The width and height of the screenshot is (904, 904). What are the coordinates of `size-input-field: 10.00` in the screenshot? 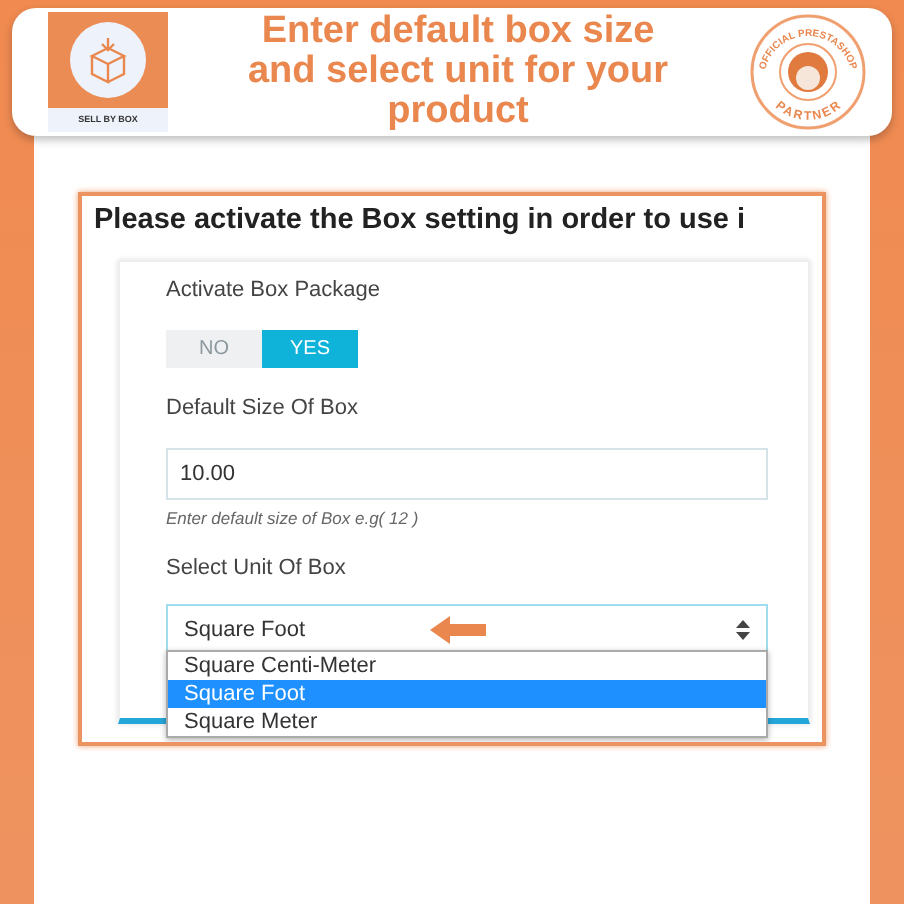 It's located at (467, 474).